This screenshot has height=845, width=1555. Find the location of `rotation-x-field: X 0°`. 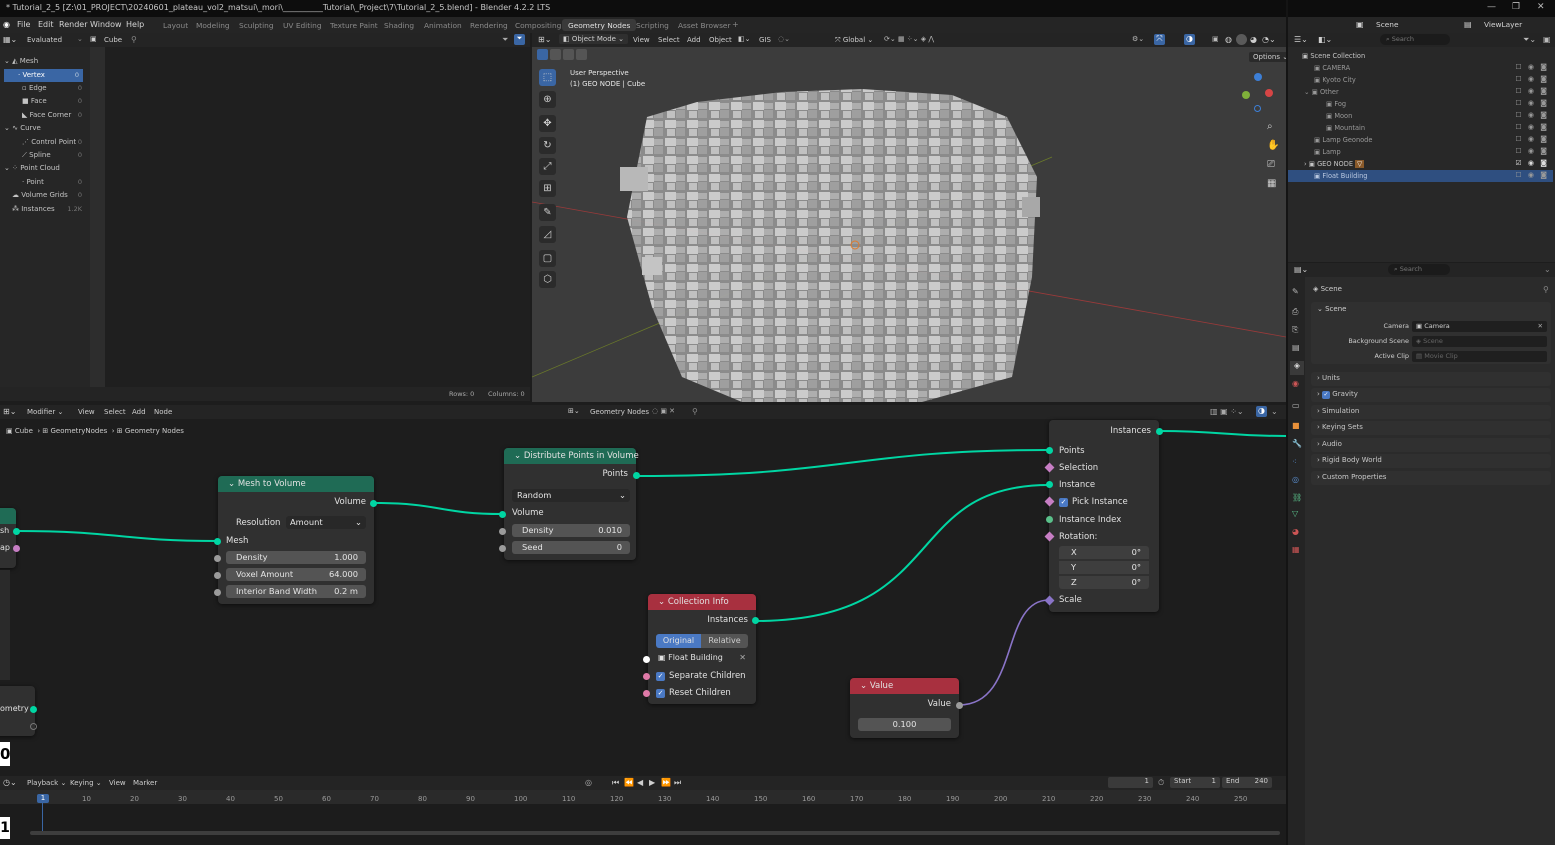

rotation-x-field: X 0° is located at coordinates (1104, 552).